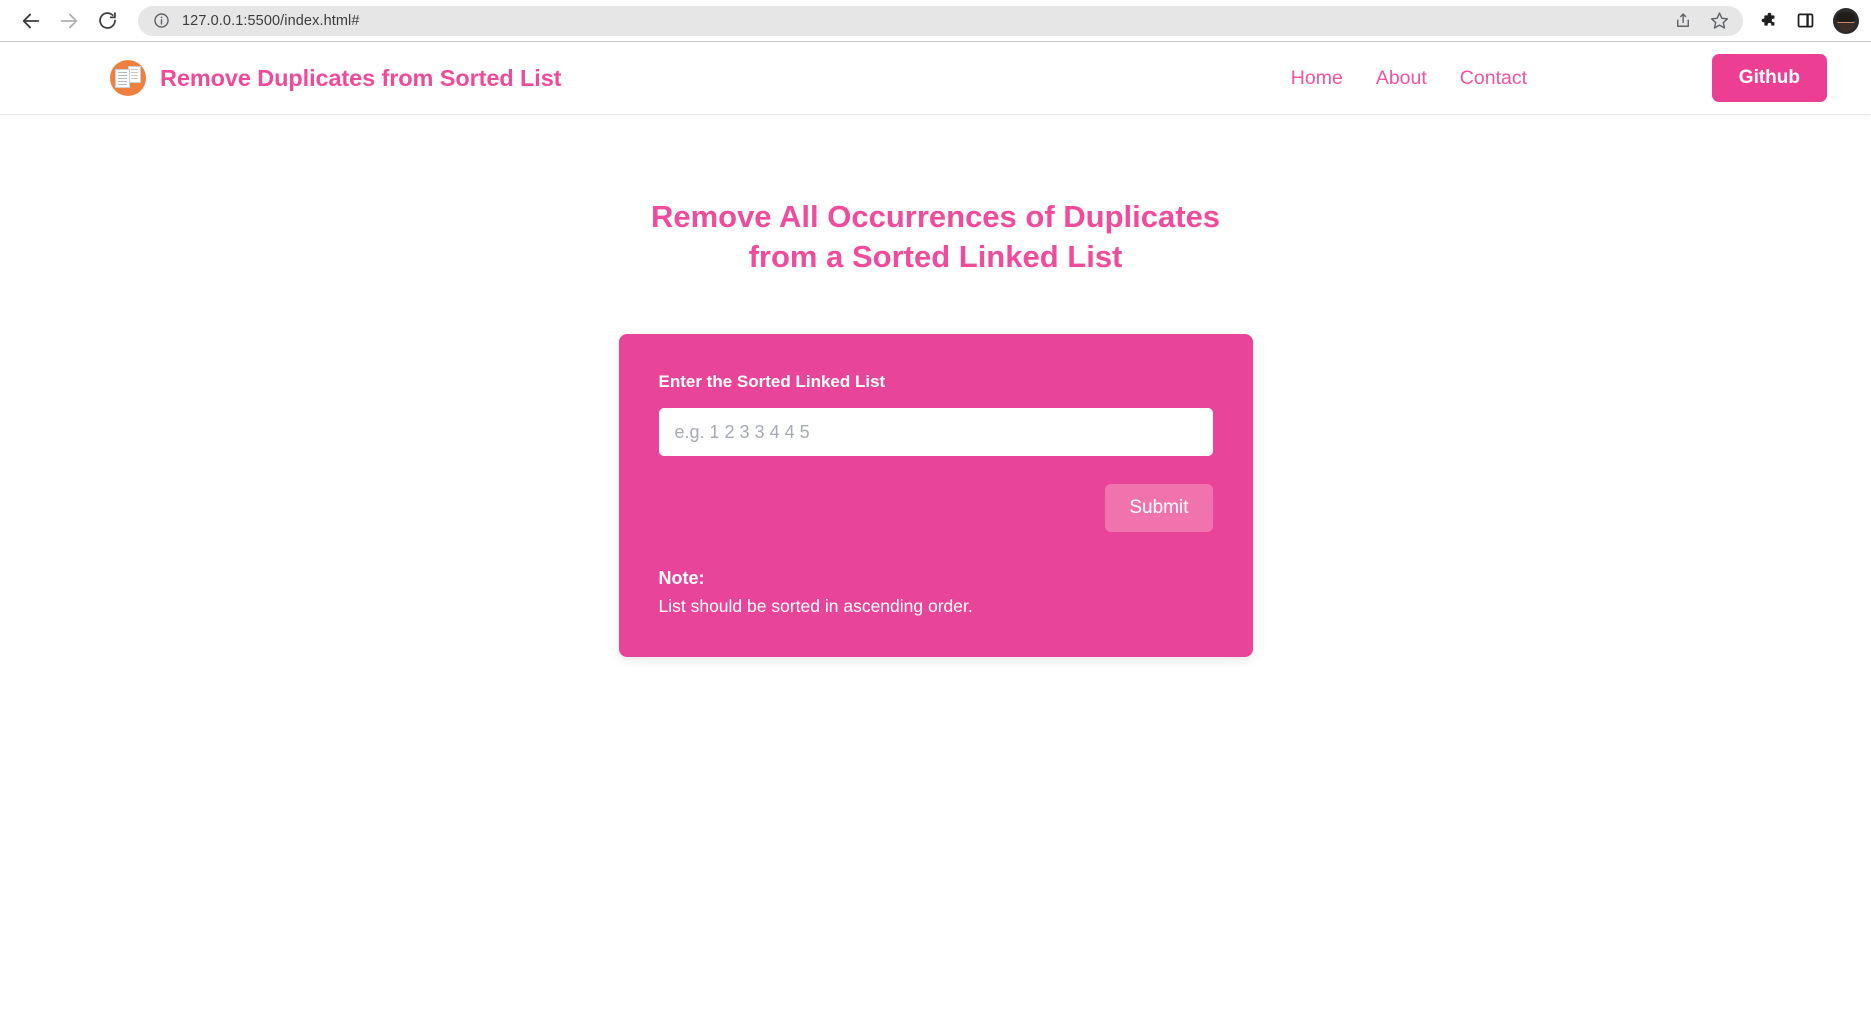  I want to click on duplicate-pages-logo-icon, so click(128, 78).